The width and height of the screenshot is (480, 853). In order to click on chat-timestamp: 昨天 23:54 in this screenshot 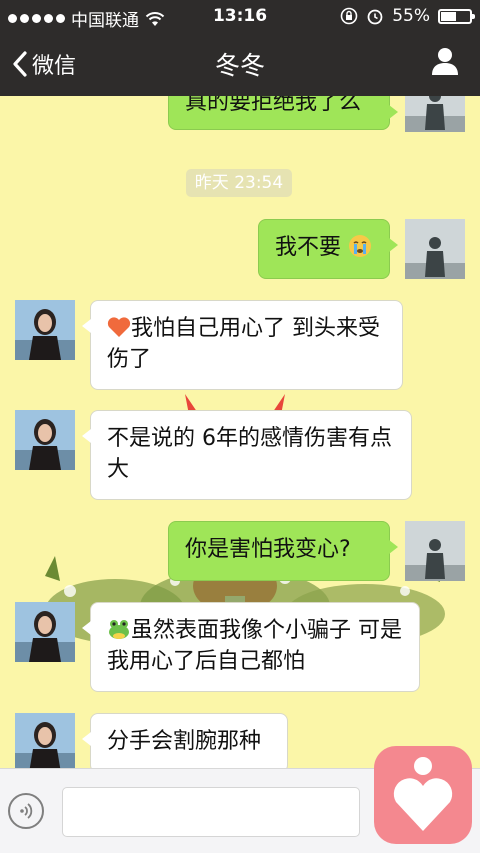, I will do `click(239, 183)`.